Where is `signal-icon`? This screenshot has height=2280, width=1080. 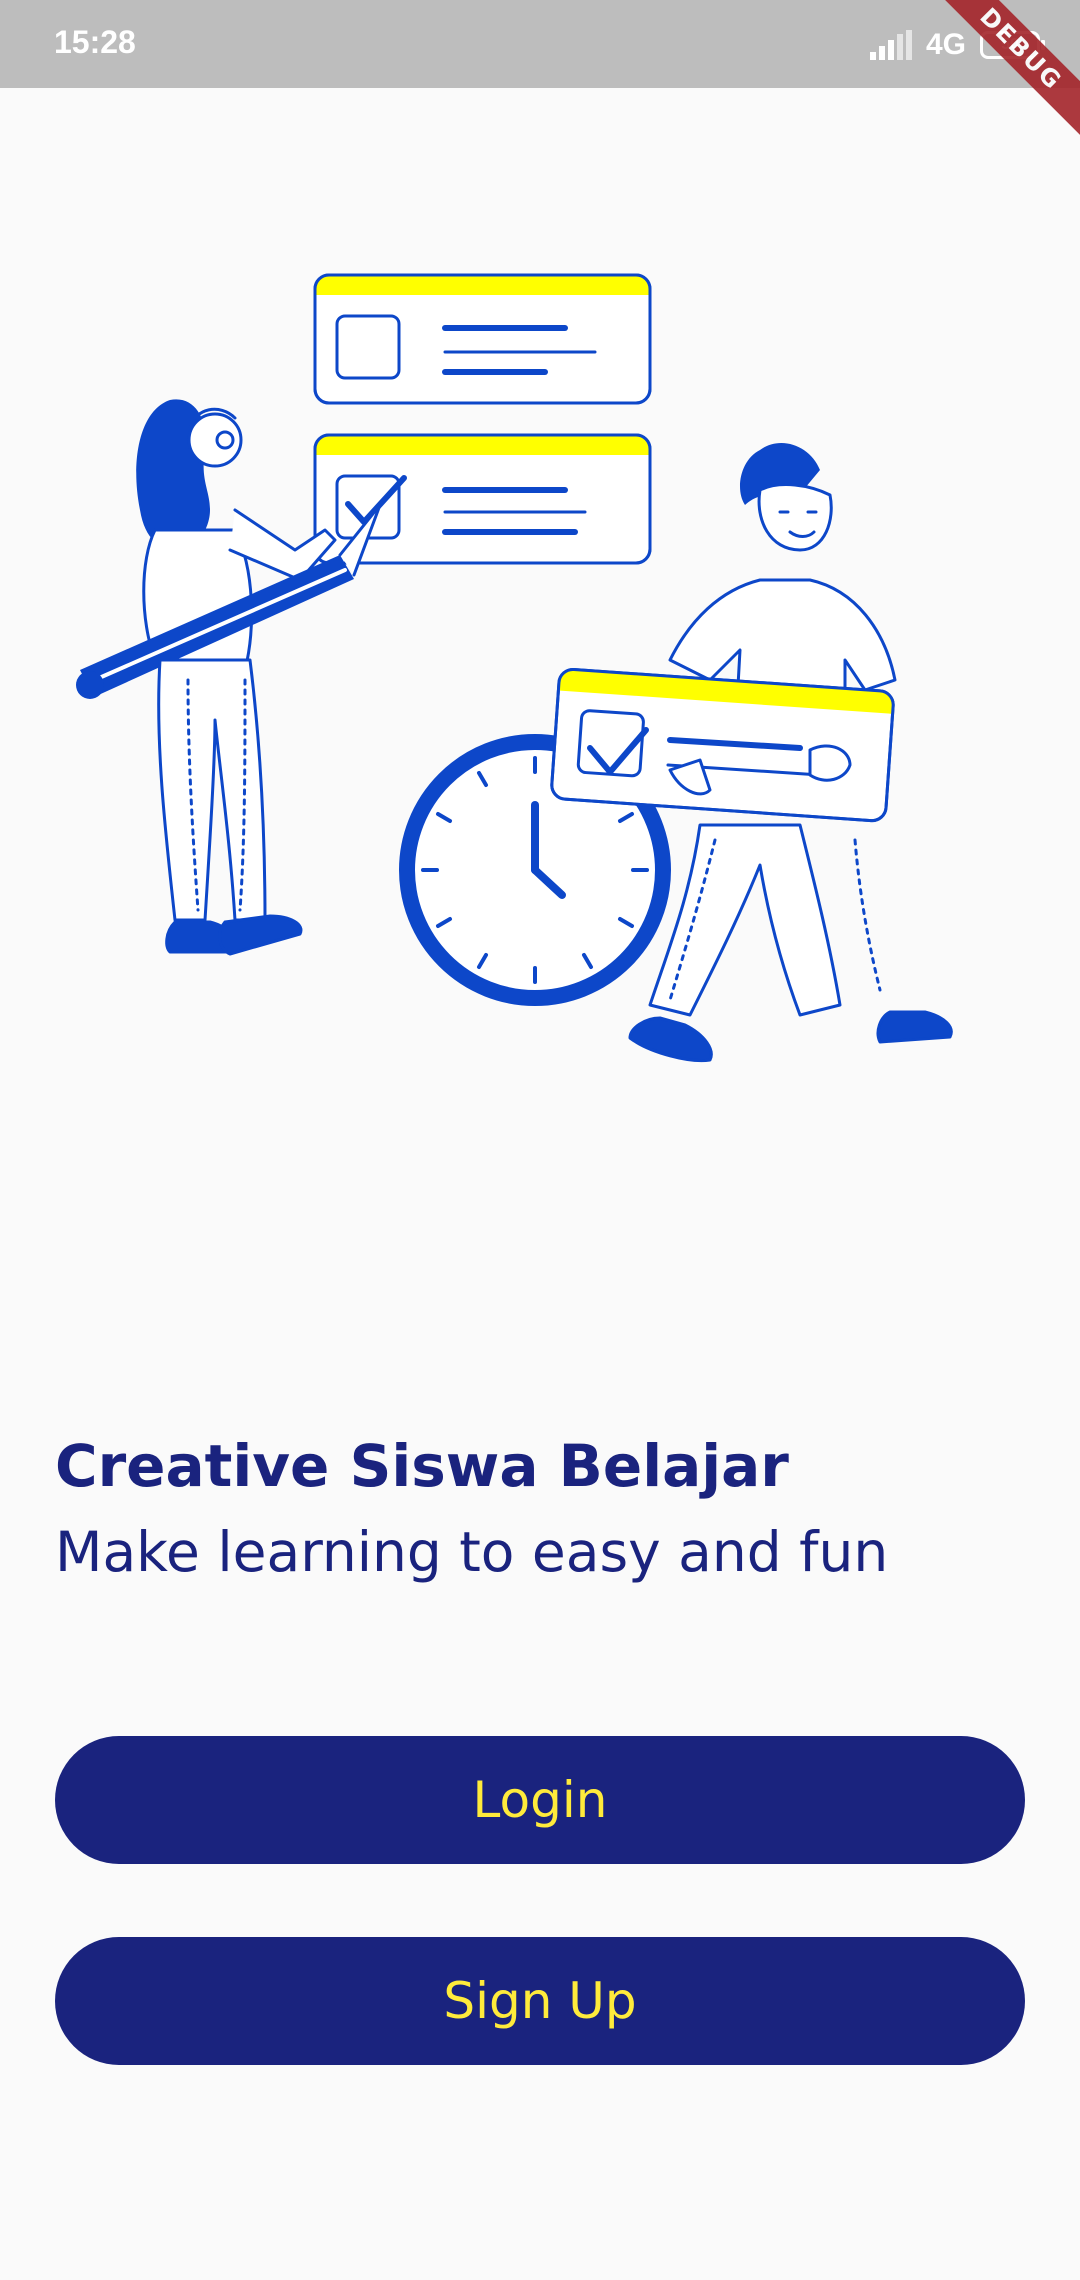
signal-icon is located at coordinates (890, 45).